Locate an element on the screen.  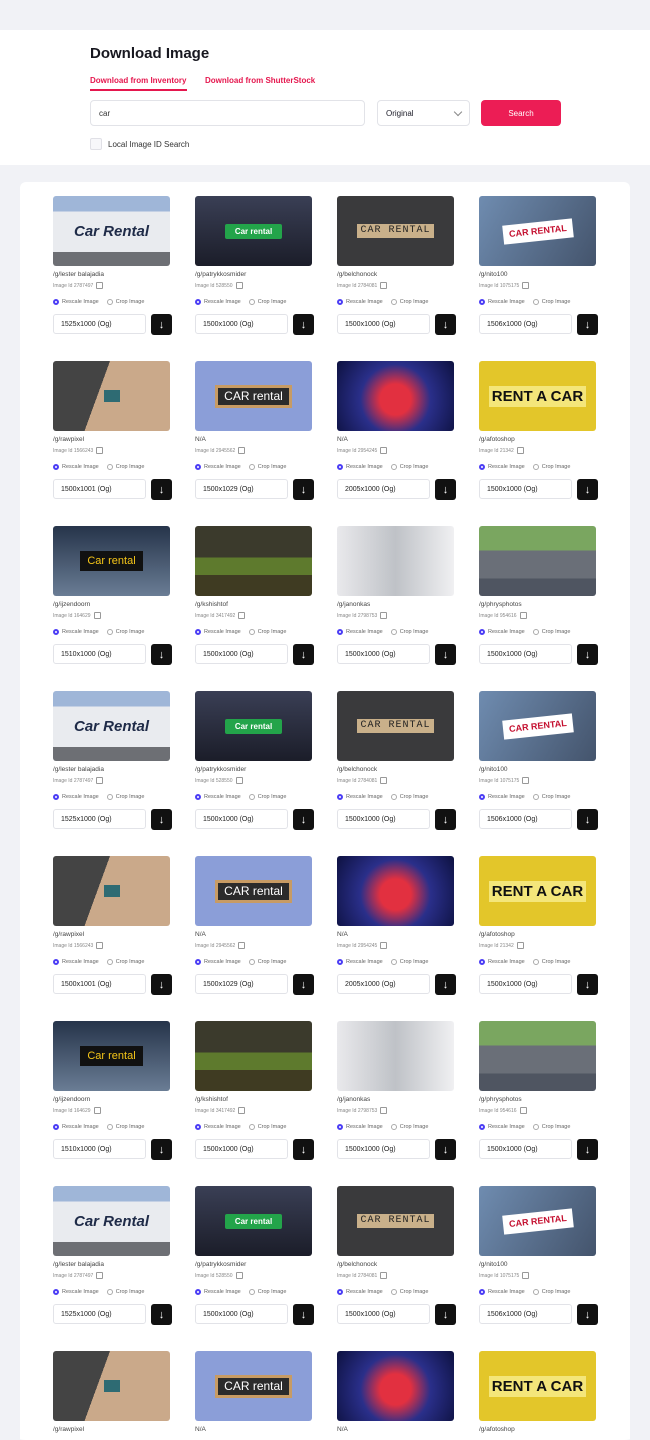
size-select: Original is located at coordinates (423, 113).